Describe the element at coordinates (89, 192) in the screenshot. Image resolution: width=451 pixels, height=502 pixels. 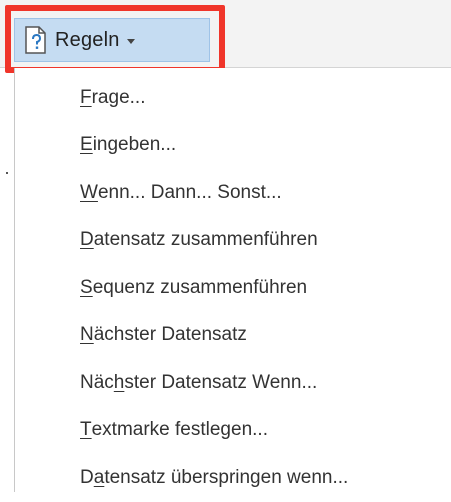
I see `menu-item-mnemonic: W` at that location.